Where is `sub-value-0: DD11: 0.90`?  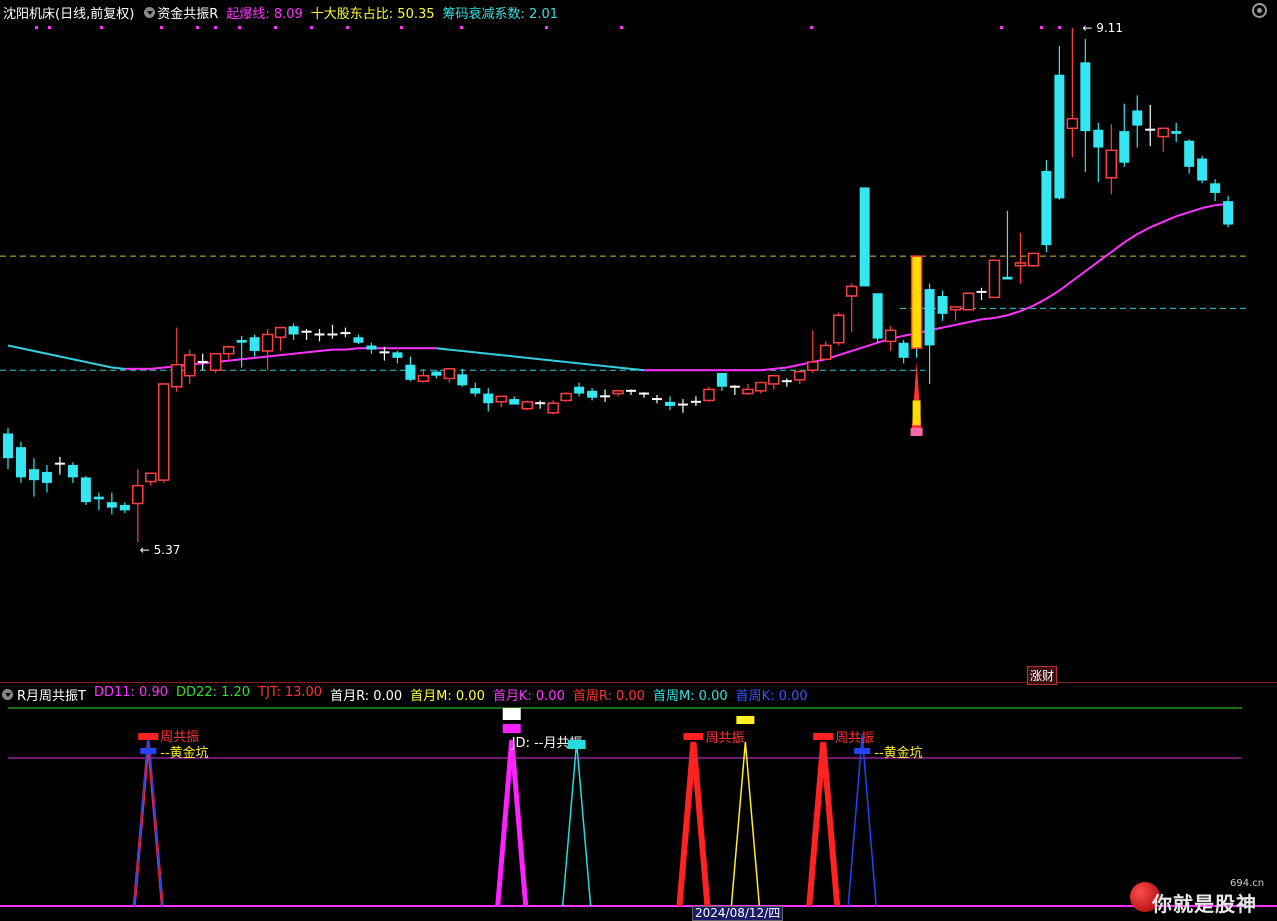 sub-value-0: DD11: 0.90 is located at coordinates (131, 692).